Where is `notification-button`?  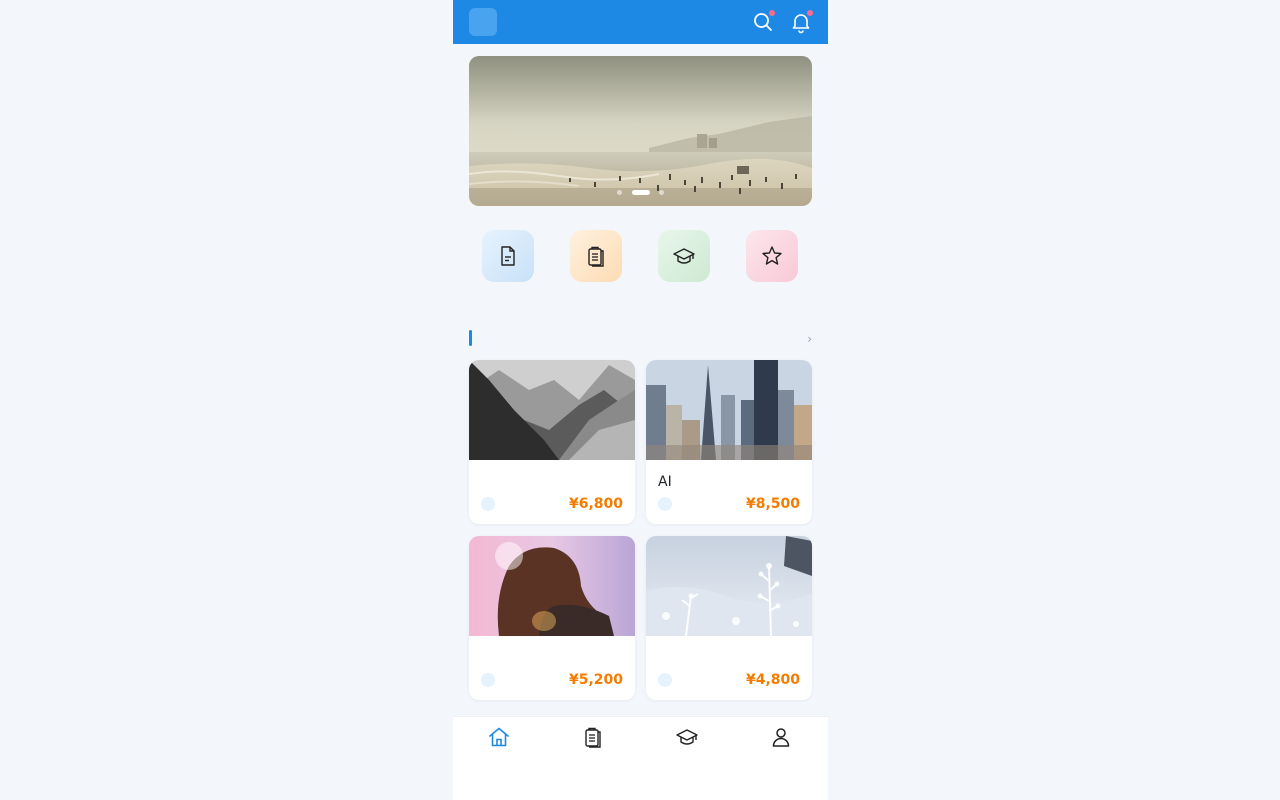
notification-button is located at coordinates (801, 21).